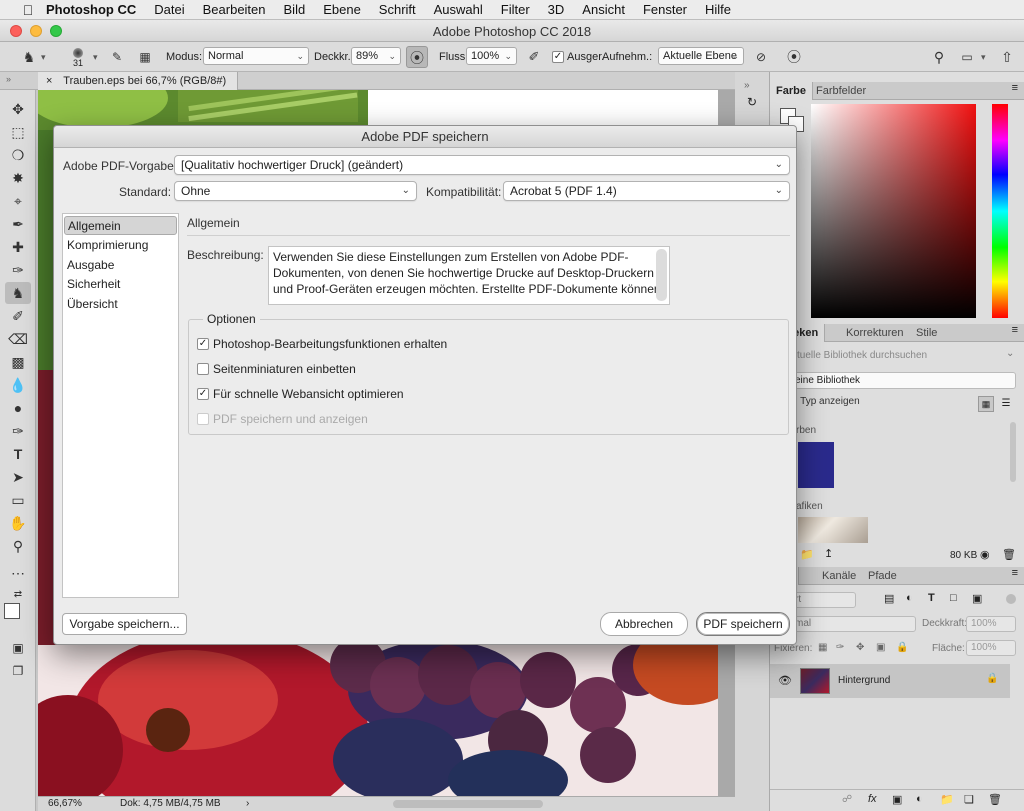  Describe the element at coordinates (977, 598) in the screenshot. I see `filter-smart-object-icon: ▣` at that location.